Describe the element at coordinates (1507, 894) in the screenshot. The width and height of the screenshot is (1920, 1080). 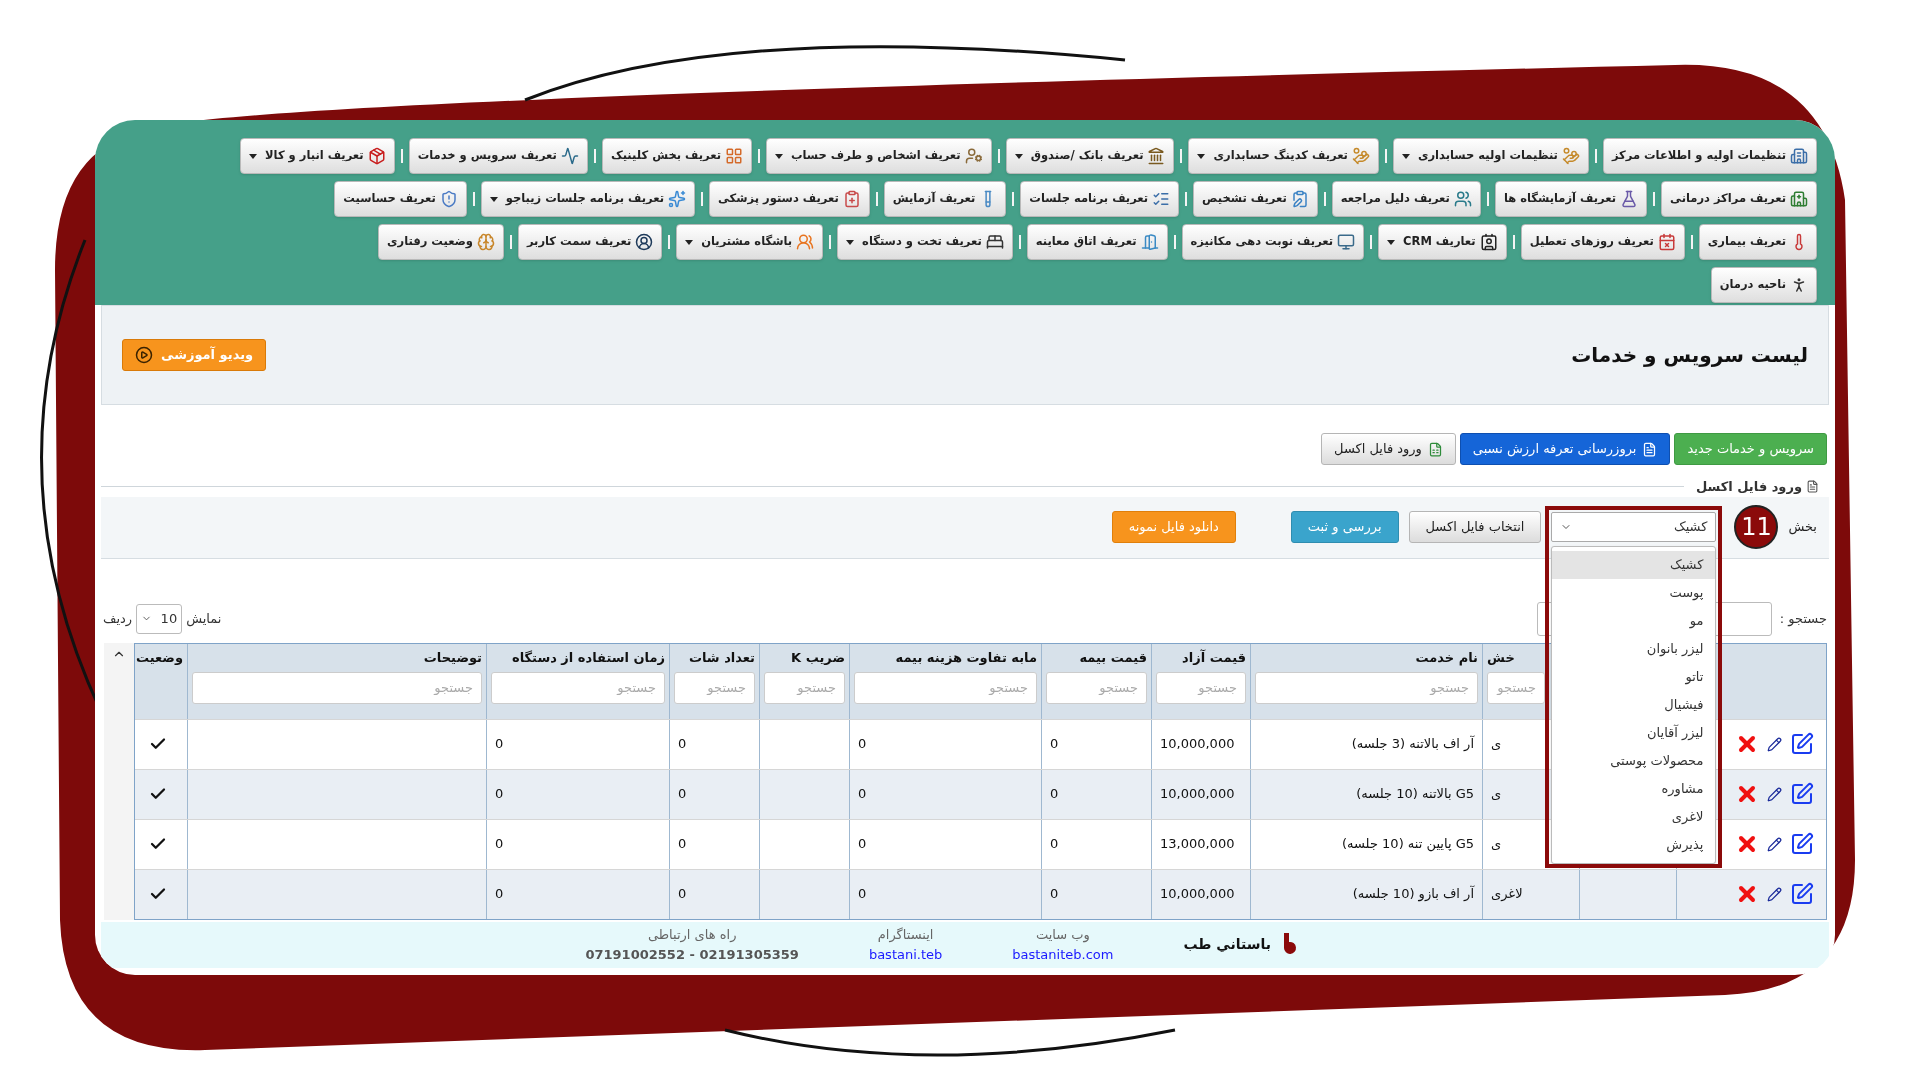
I see `table-cell-text: لاغری` at that location.